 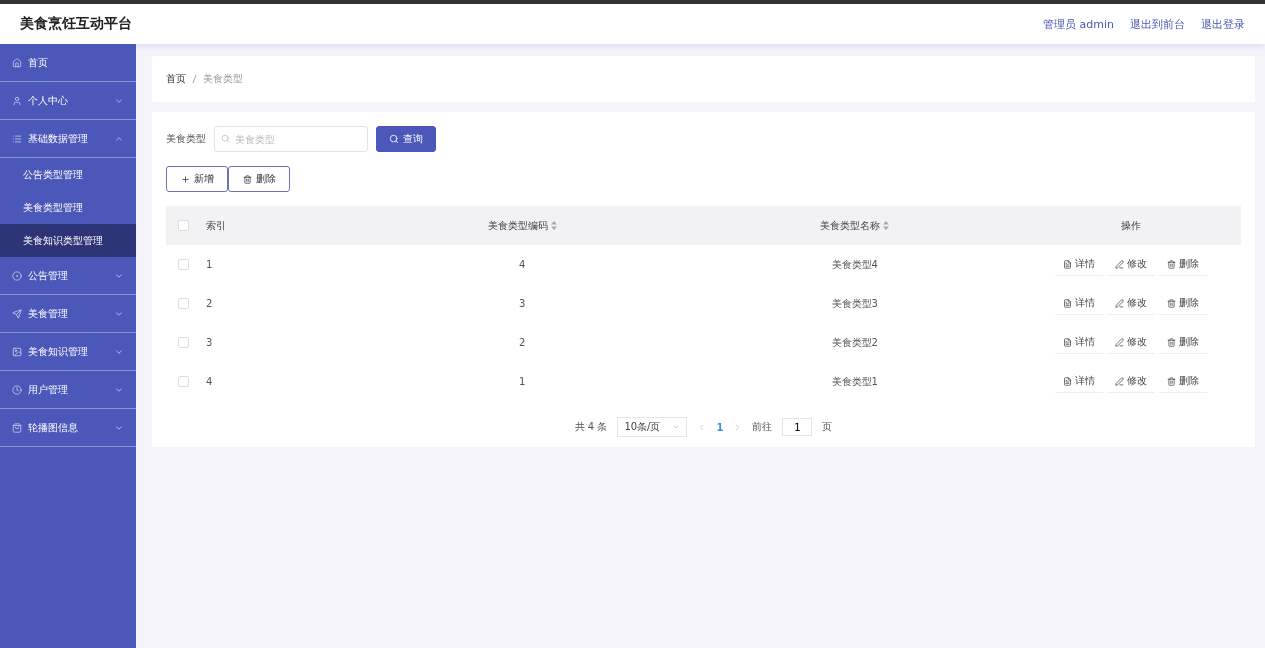 What do you see at coordinates (183, 225) in the screenshot?
I see `select-all-checkbox` at bounding box center [183, 225].